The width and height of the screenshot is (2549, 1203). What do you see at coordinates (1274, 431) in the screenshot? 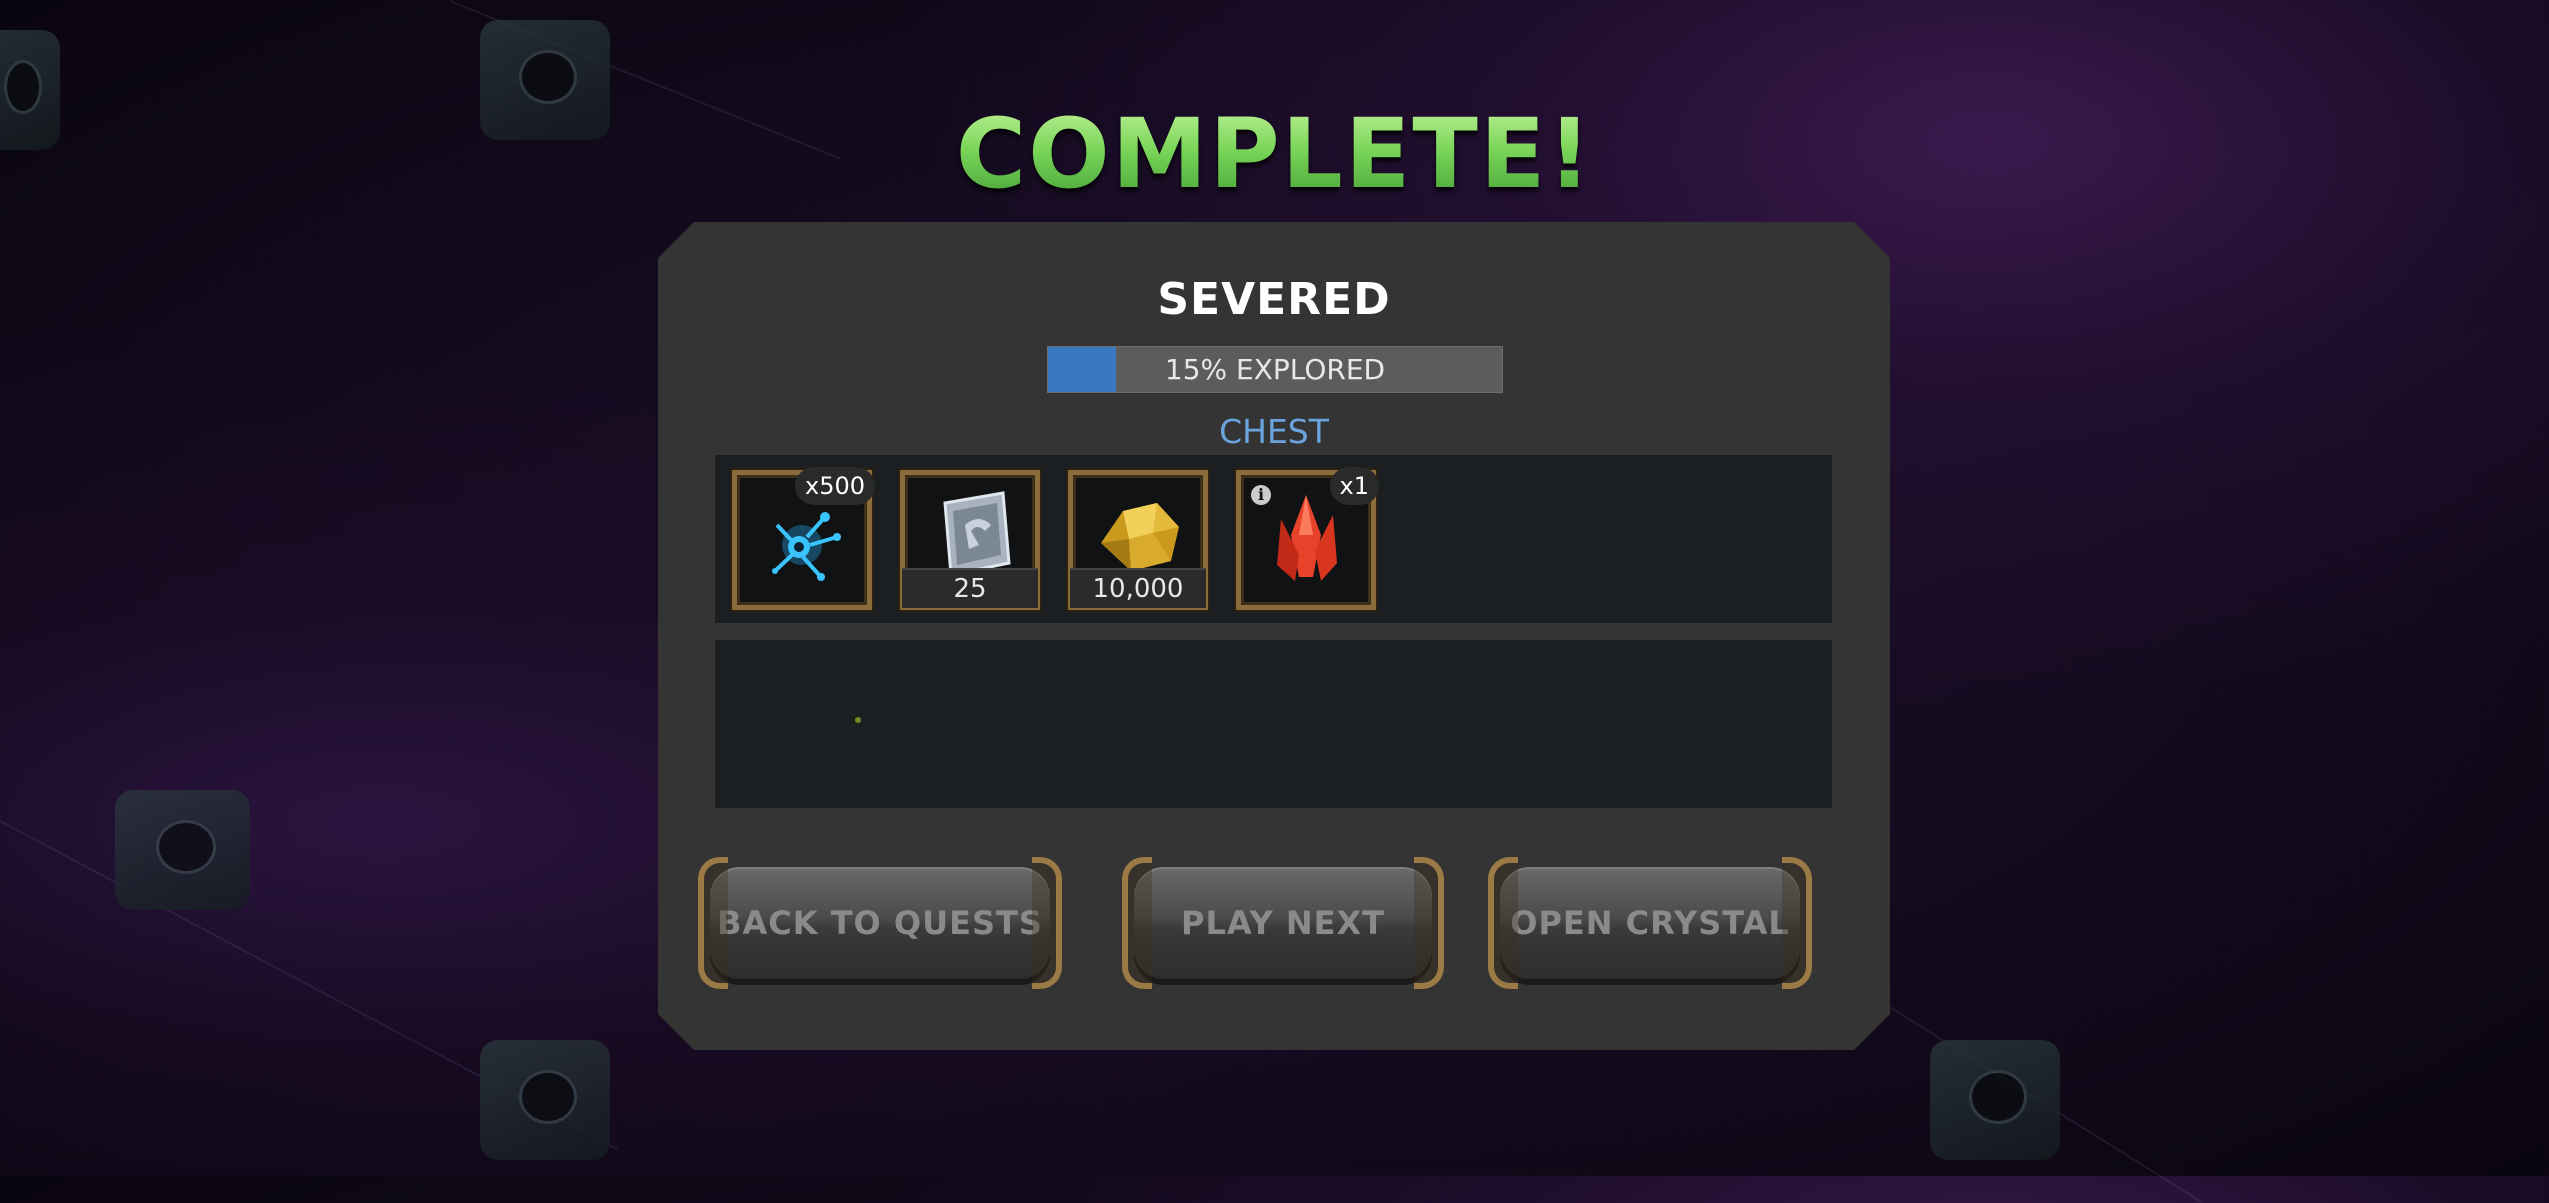
I see `chest-label: CHEST` at bounding box center [1274, 431].